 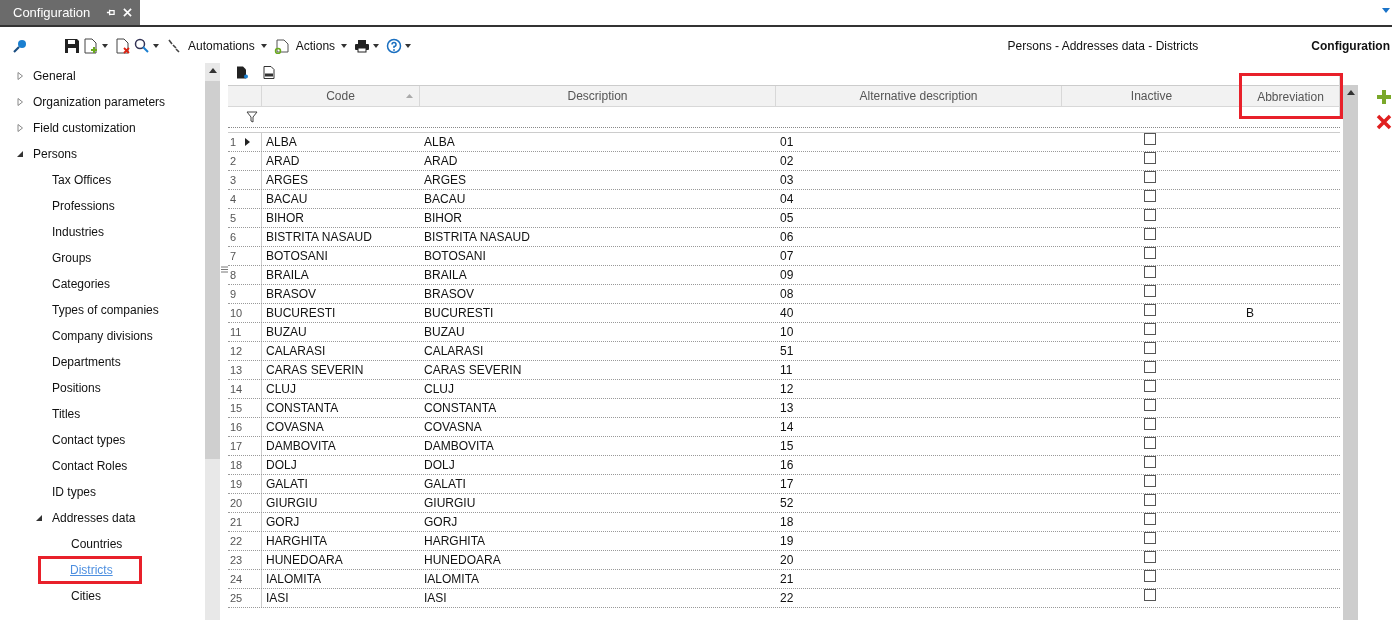 What do you see at coordinates (90, 466) in the screenshot?
I see `tree-item: Contact Roles` at bounding box center [90, 466].